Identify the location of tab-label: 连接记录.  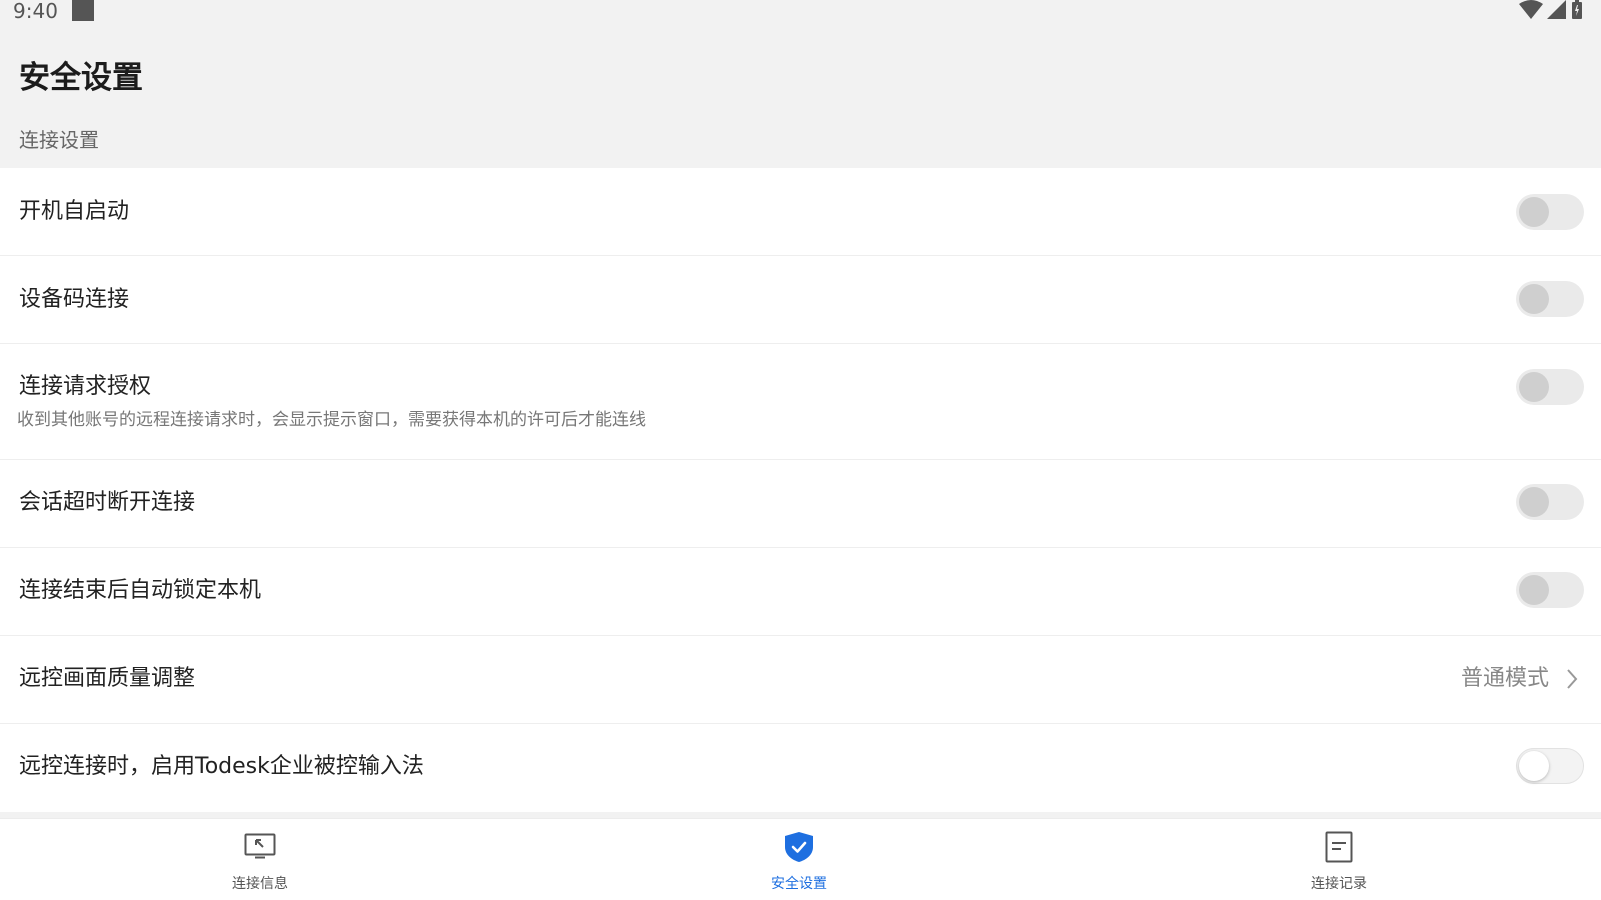
(1339, 884).